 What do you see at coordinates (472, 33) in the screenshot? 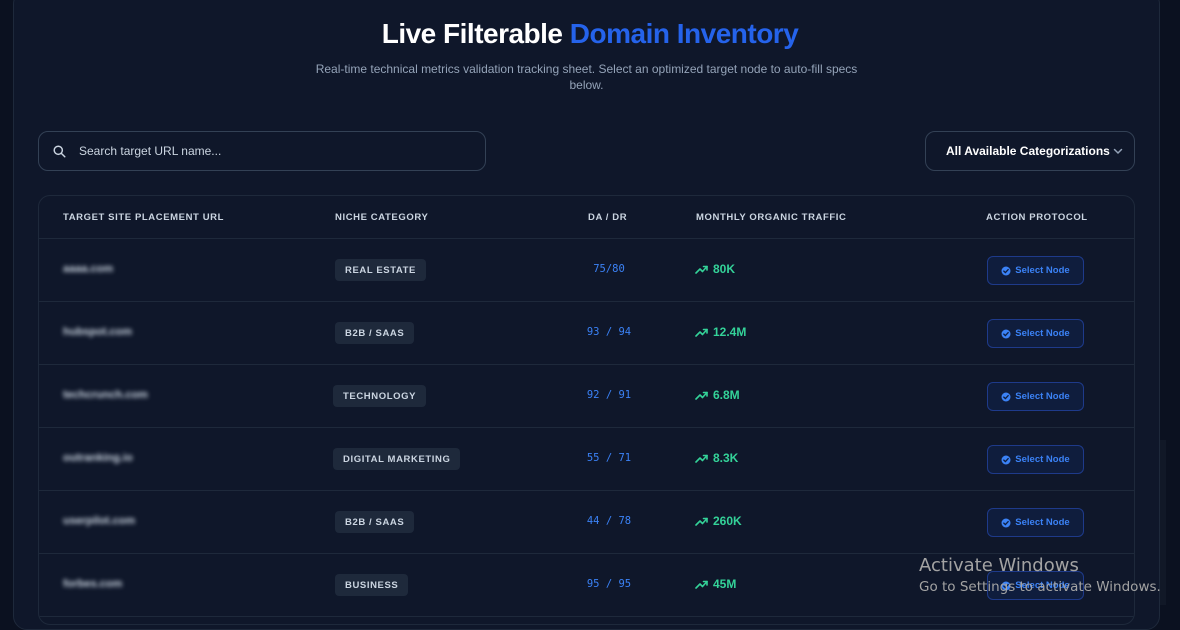
I see `title-main: Live Filterable` at bounding box center [472, 33].